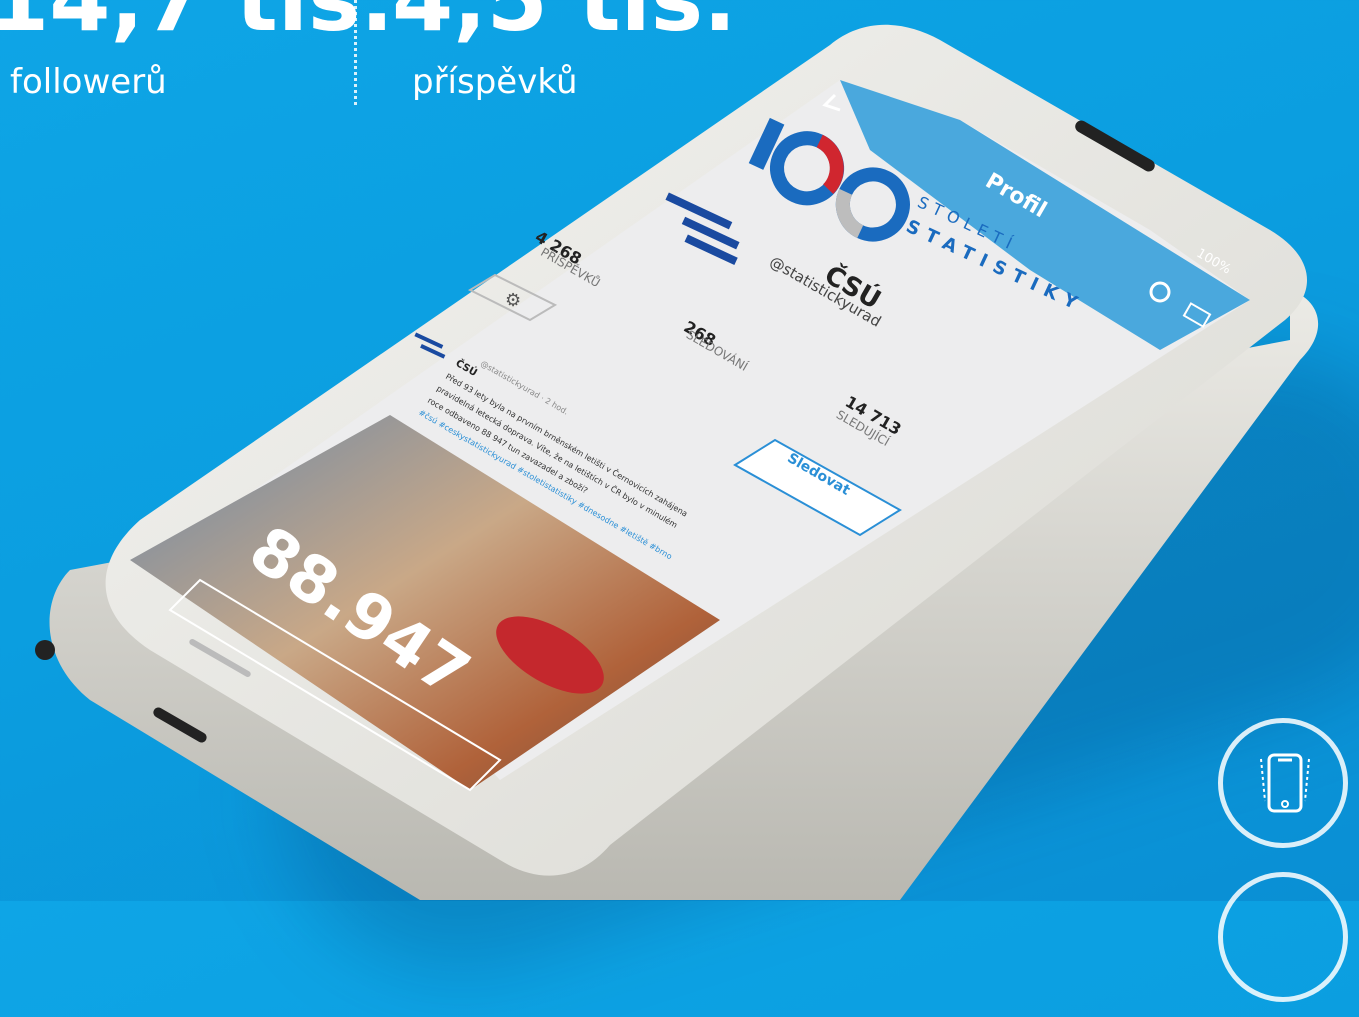 The height and width of the screenshot is (1017, 1359). I want to click on gear-icon: ⚙, so click(513, 300).